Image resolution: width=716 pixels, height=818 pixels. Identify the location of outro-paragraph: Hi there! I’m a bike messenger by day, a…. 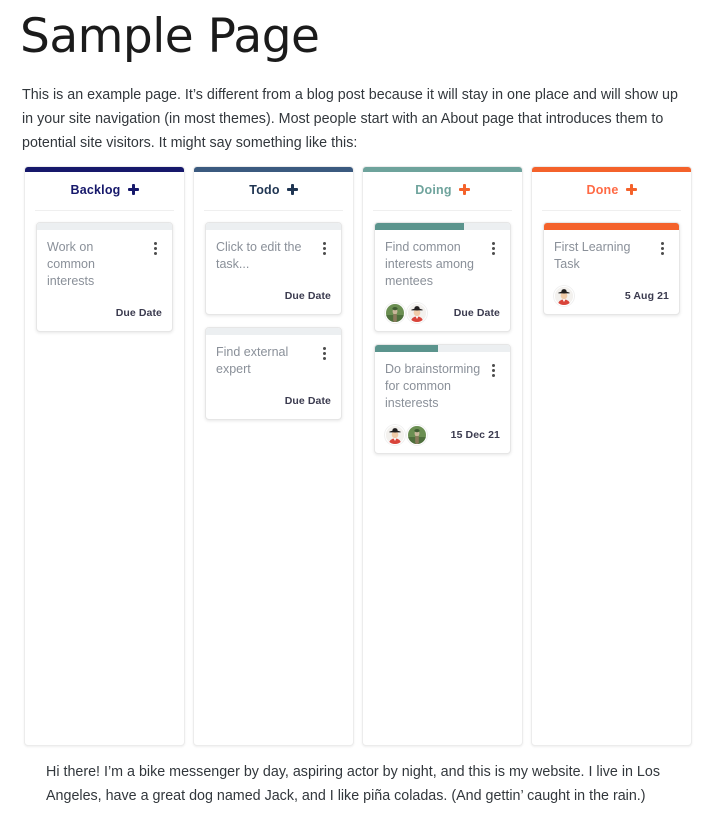
(353, 784).